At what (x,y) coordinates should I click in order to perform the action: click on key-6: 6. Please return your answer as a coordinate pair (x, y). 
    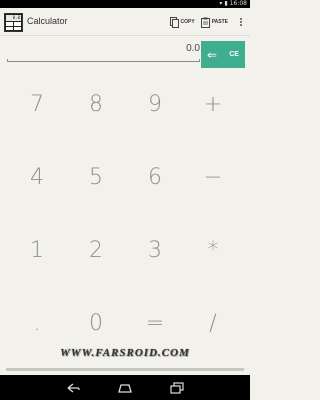
    Looking at the image, I should click on (155, 177).